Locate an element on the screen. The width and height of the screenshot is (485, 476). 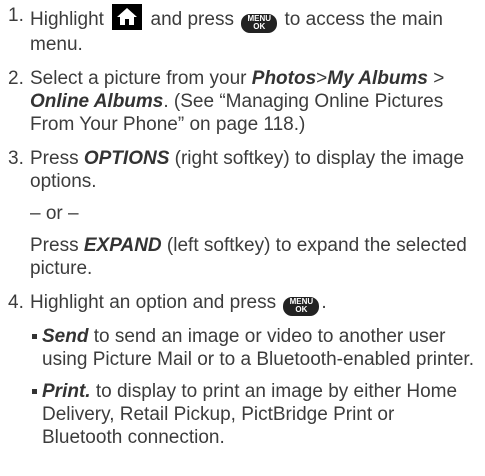
step-number: 4. is located at coordinates (16, 302).